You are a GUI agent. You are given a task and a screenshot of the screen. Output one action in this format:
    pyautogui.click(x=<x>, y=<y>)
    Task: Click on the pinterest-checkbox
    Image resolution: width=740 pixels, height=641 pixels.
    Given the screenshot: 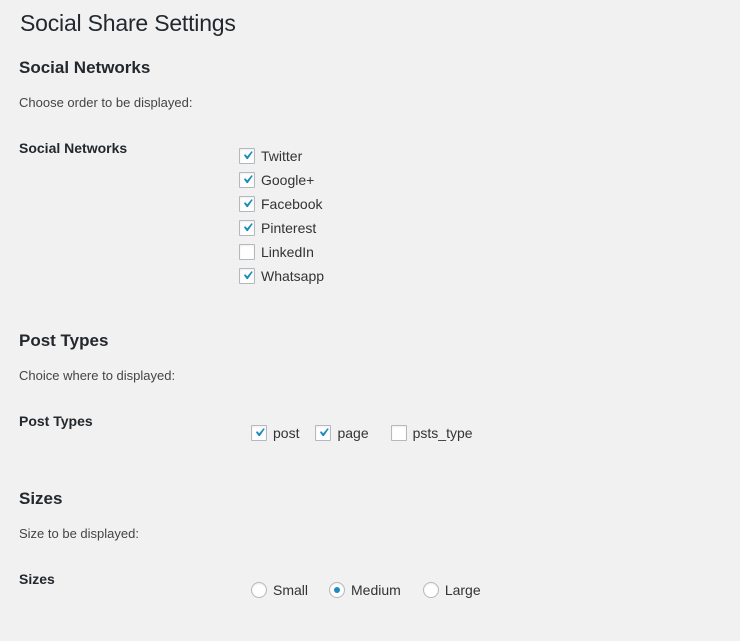 What is the action you would take?
    pyautogui.click(x=247, y=228)
    